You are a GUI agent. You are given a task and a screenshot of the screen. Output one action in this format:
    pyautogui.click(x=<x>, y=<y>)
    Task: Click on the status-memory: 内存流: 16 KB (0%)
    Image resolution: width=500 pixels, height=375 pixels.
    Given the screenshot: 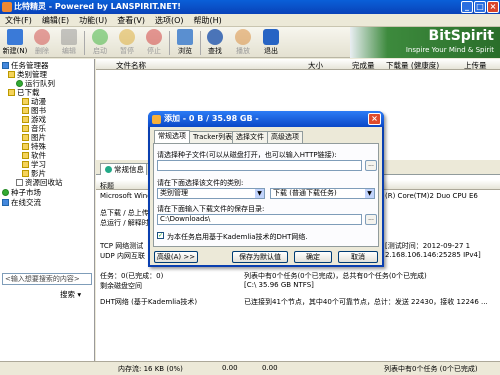 What is the action you would take?
    pyautogui.click(x=150, y=369)
    